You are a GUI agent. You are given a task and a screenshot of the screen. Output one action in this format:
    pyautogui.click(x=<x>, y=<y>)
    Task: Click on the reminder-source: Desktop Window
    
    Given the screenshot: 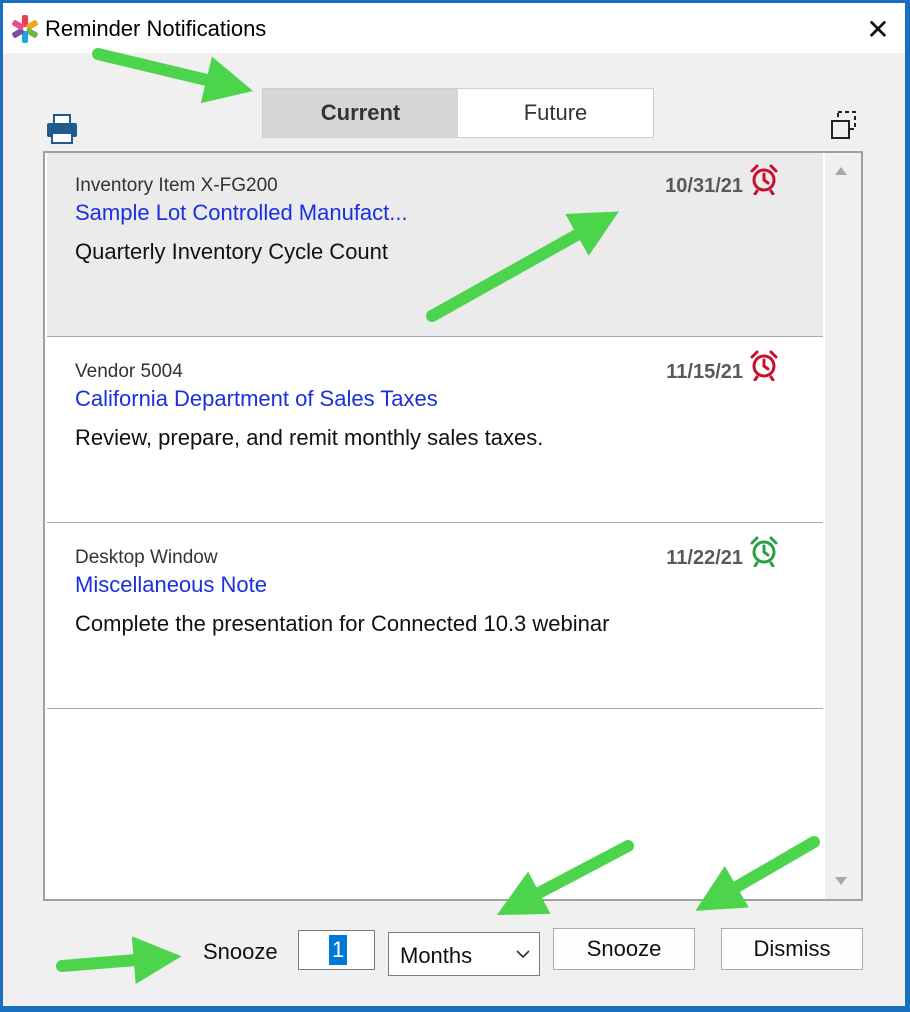 What is the action you would take?
    pyautogui.click(x=146, y=557)
    